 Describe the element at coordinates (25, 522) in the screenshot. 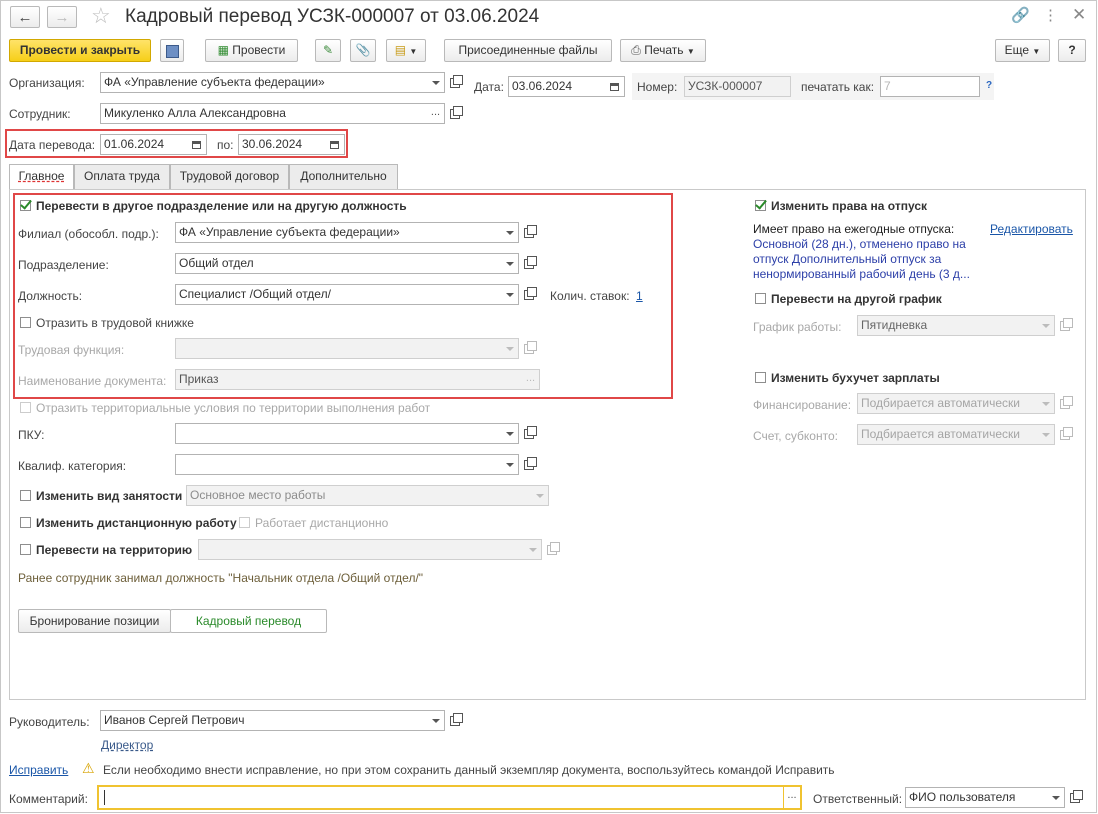

I see `remote-work-checkbox` at that location.